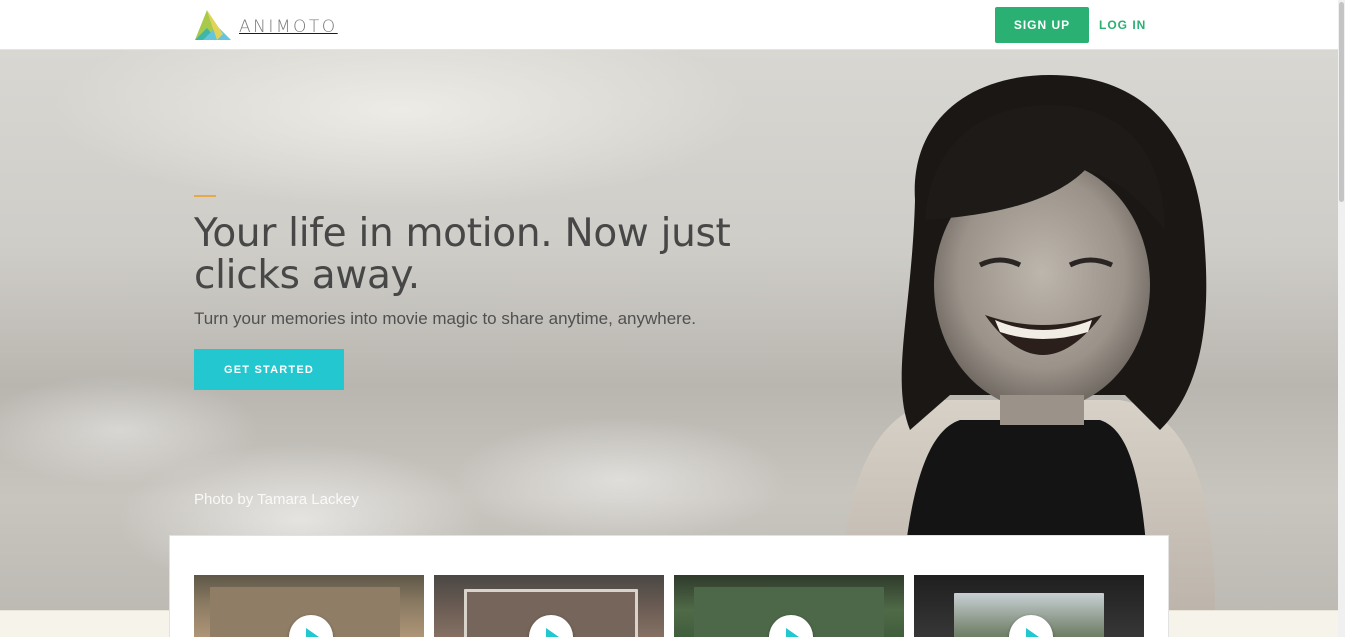  Describe the element at coordinates (669, 25) in the screenshot. I see `site-header: ANIMOTO SIGN UP LOG IN` at that location.